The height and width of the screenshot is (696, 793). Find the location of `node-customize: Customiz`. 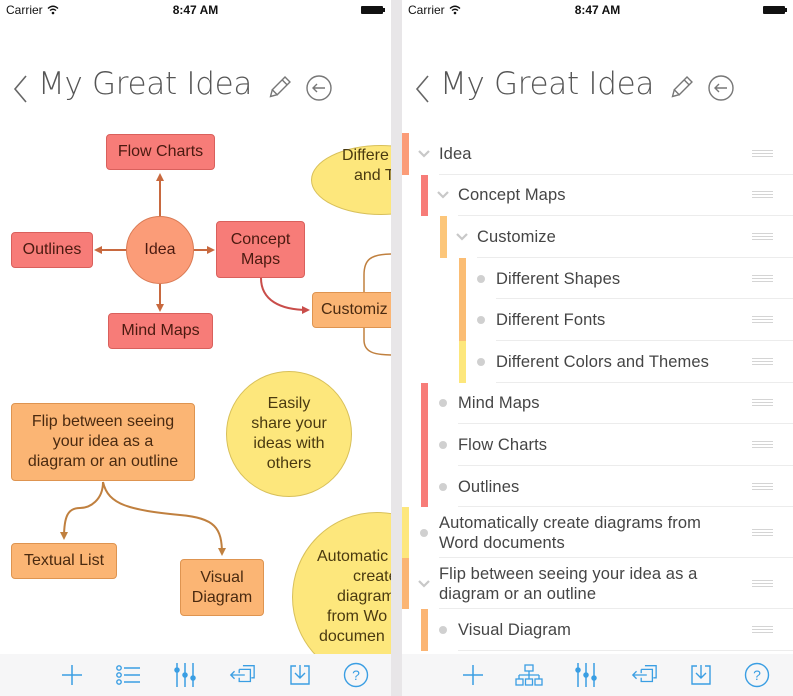

node-customize: Customiz is located at coordinates (351, 310).